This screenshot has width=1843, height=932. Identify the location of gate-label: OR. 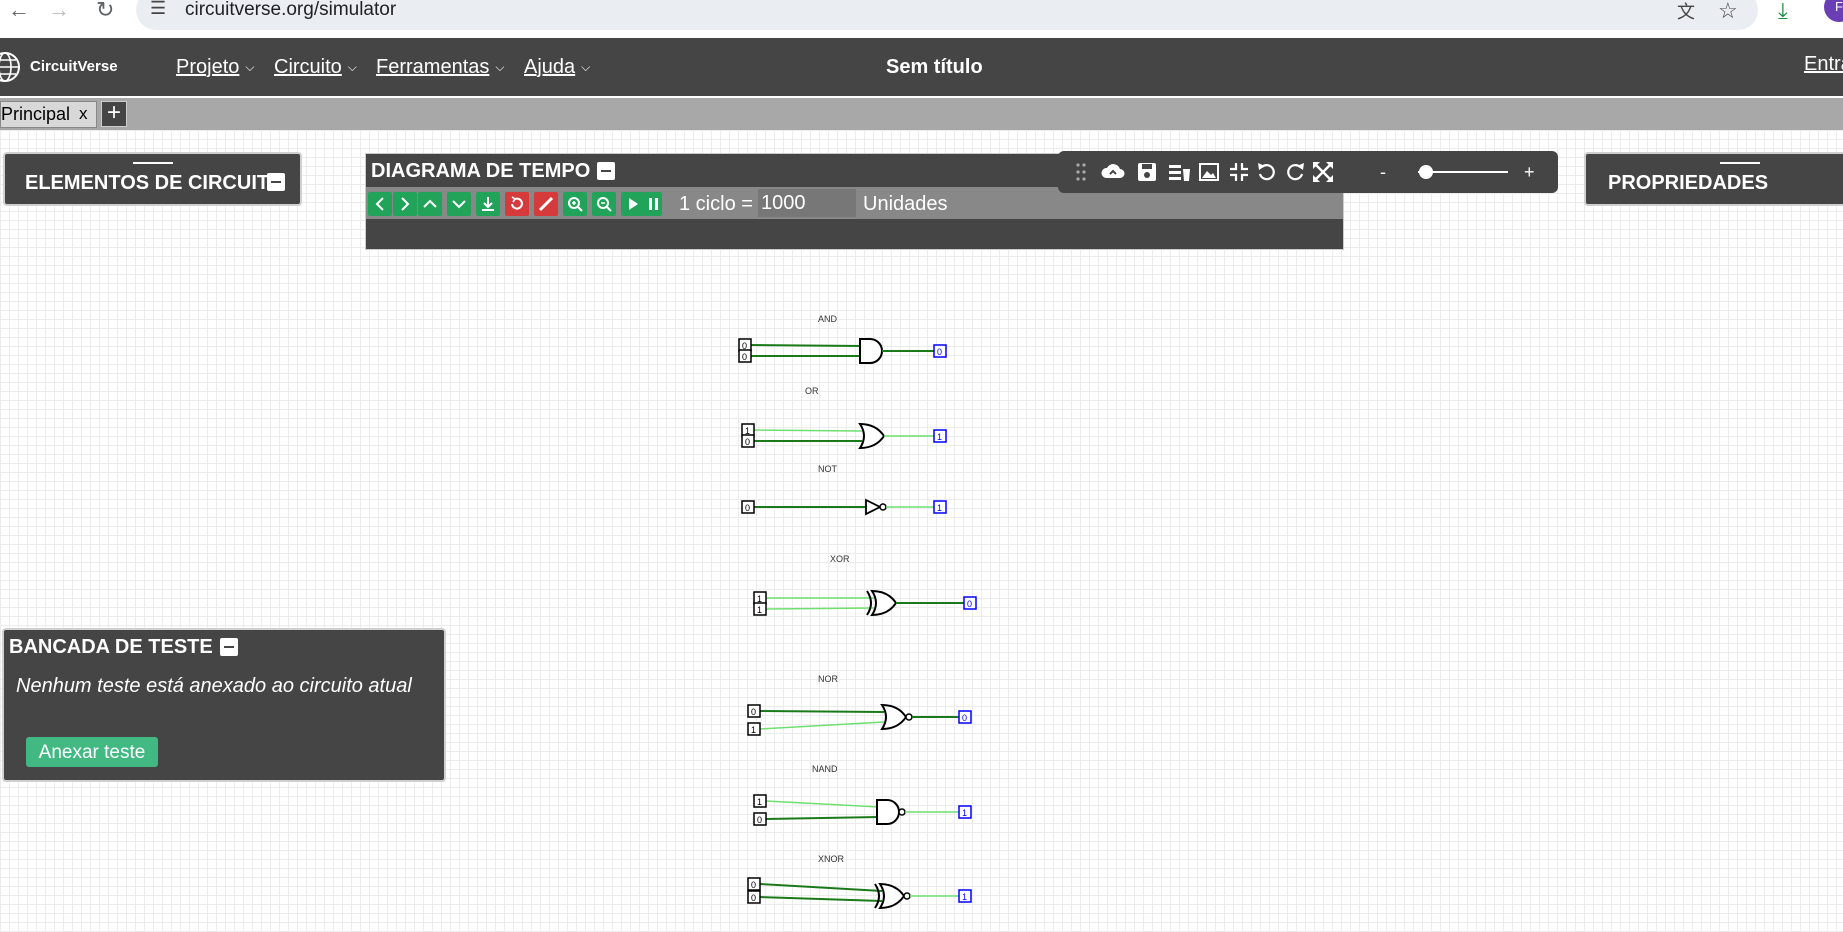
(812, 391).